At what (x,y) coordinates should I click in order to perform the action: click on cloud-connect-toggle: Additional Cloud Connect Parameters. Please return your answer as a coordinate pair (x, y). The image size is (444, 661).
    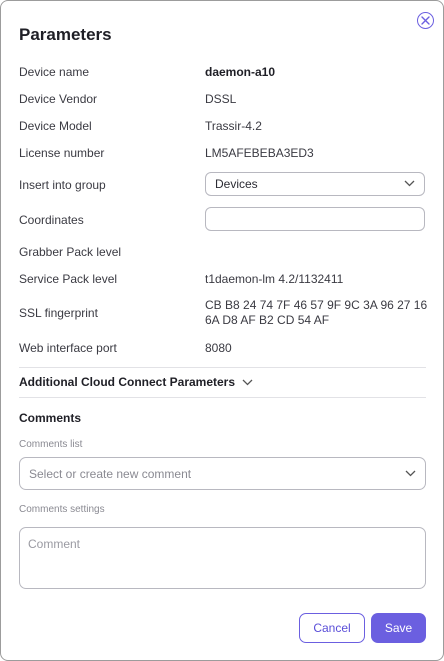
    Looking at the image, I should click on (136, 382).